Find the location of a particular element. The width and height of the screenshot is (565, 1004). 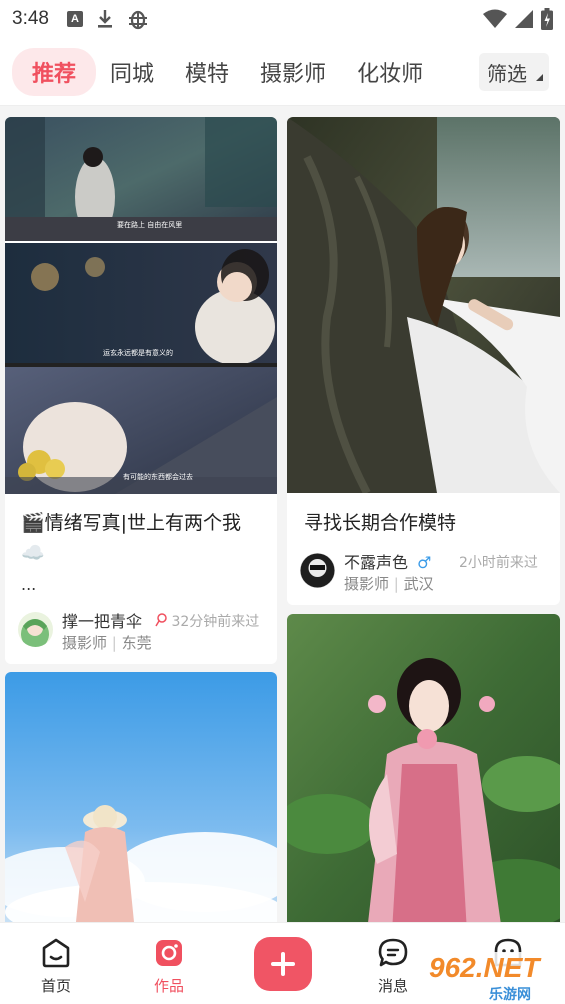

footprint-icon is located at coordinates (161, 620).